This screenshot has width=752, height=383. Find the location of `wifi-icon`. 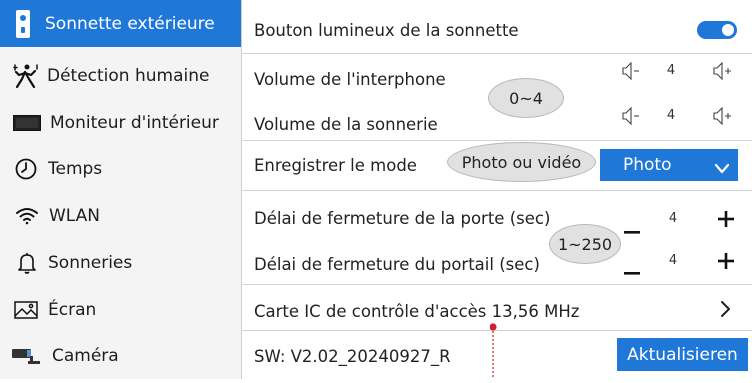

wifi-icon is located at coordinates (27, 216).